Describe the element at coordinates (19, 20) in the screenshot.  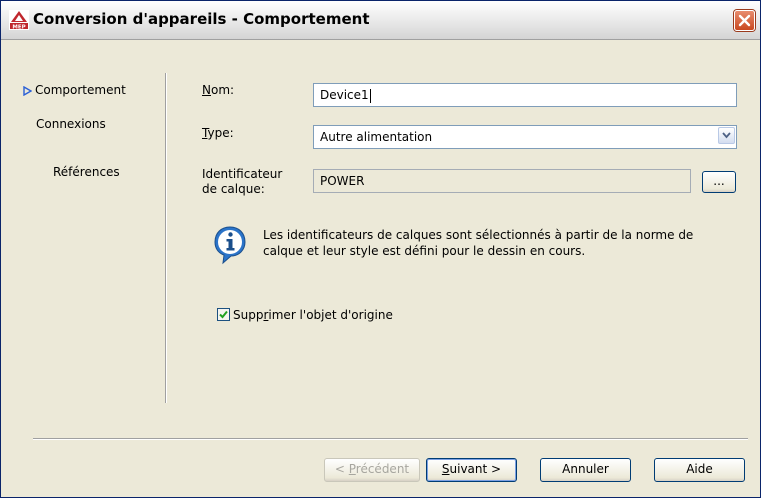
I see `autocad-mep-icon: MEP` at that location.